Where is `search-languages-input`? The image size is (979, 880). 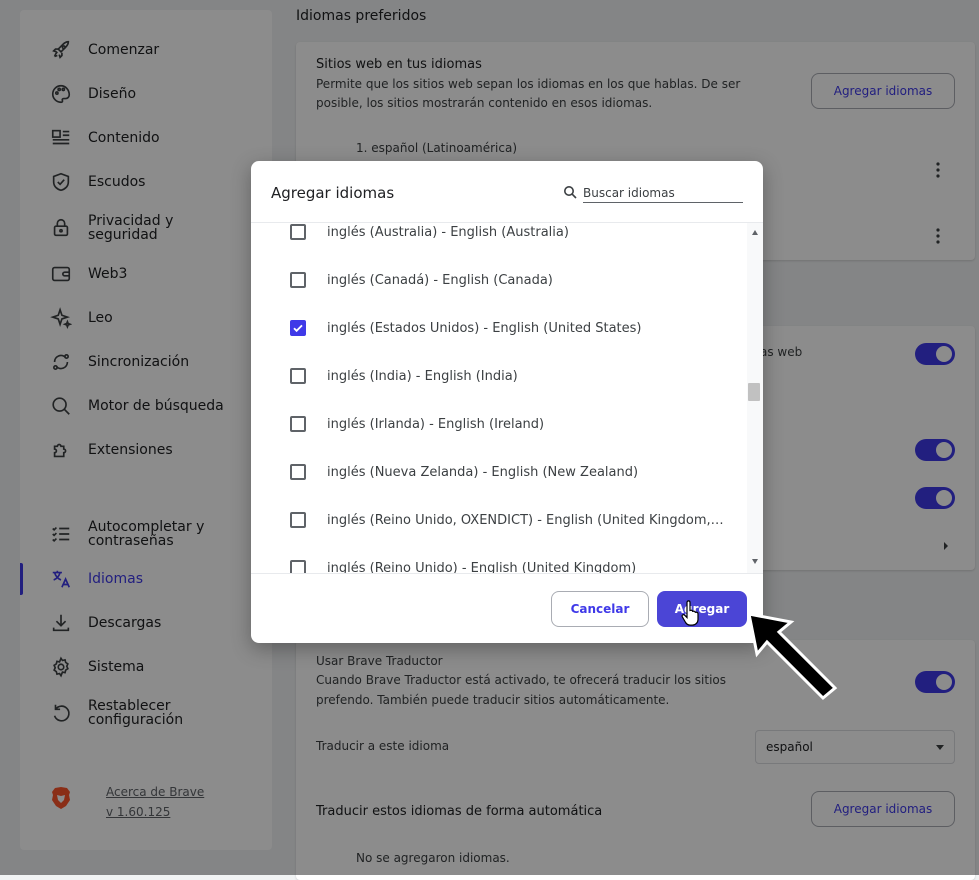 search-languages-input is located at coordinates (663, 193).